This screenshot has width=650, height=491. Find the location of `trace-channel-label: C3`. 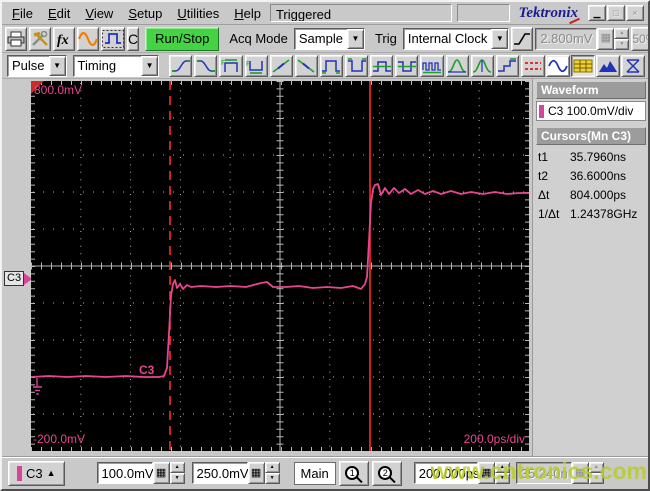

trace-channel-label: C3 is located at coordinates (147, 370).